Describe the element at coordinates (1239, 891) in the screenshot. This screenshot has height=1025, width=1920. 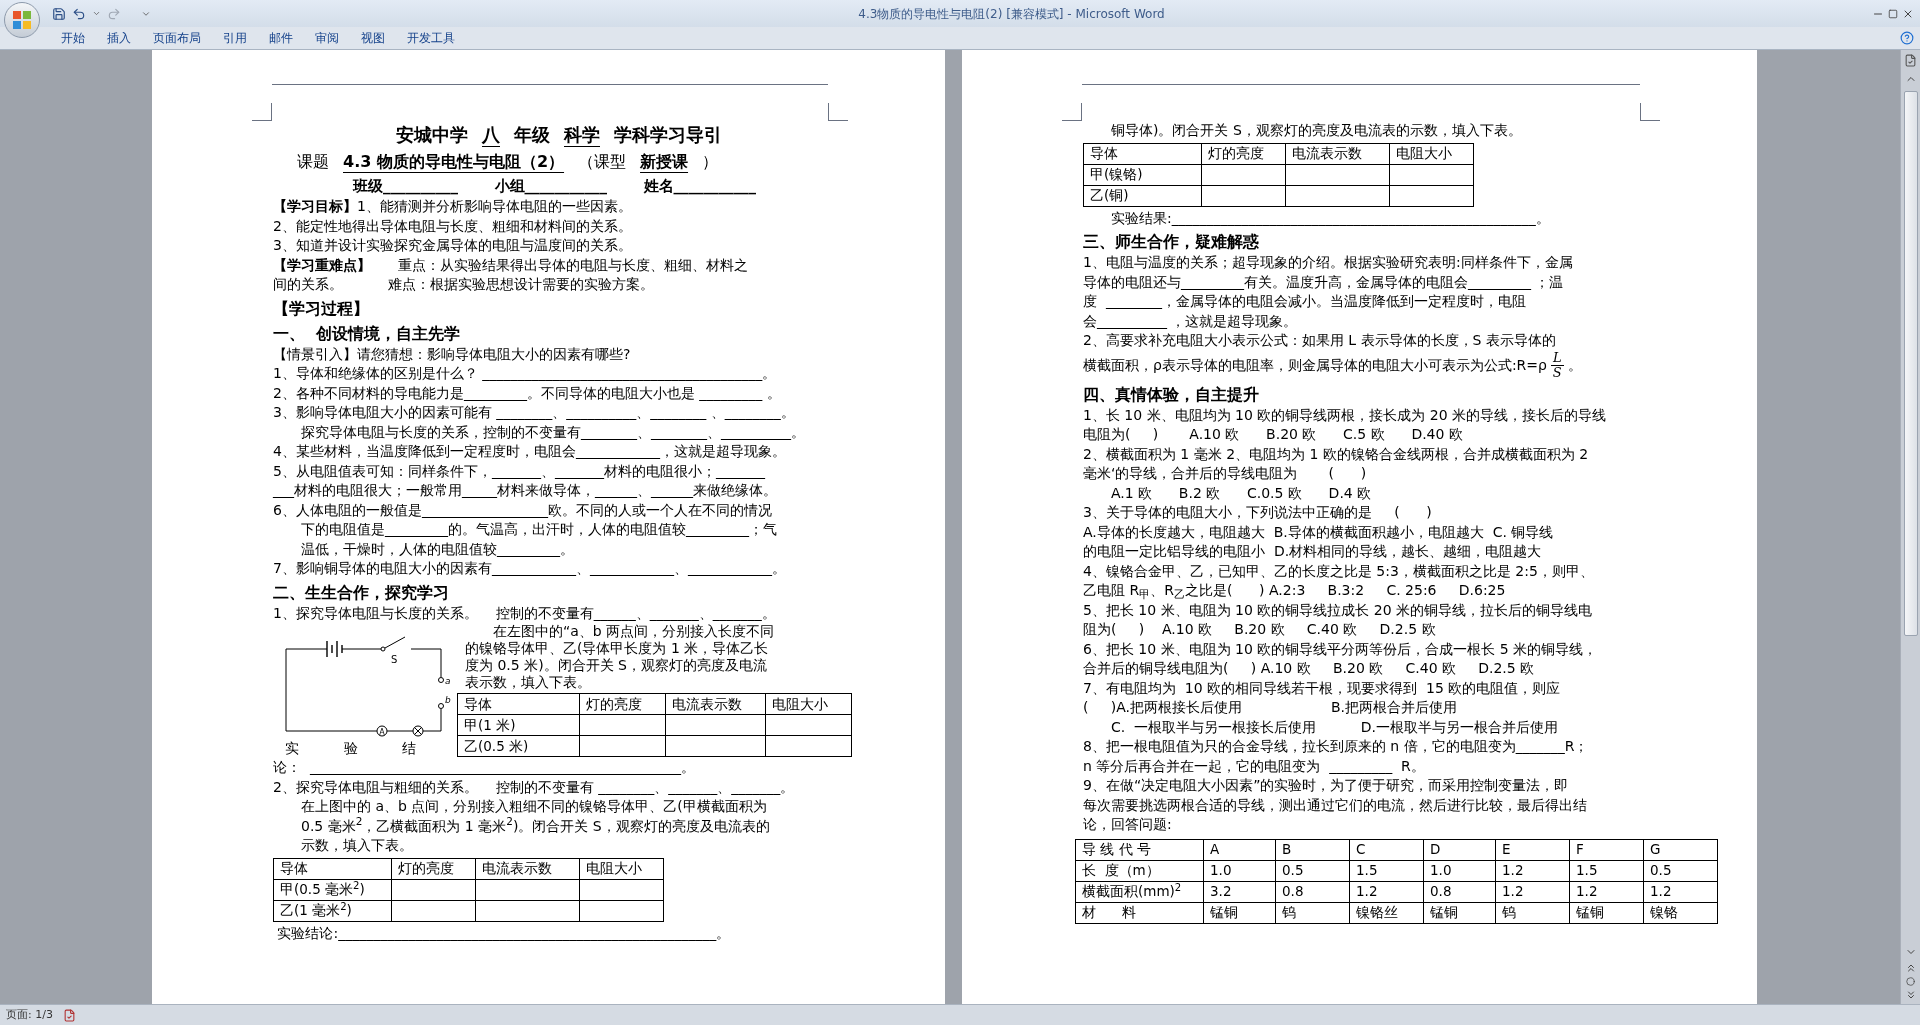
I see `table-cell: 3.2` at that location.